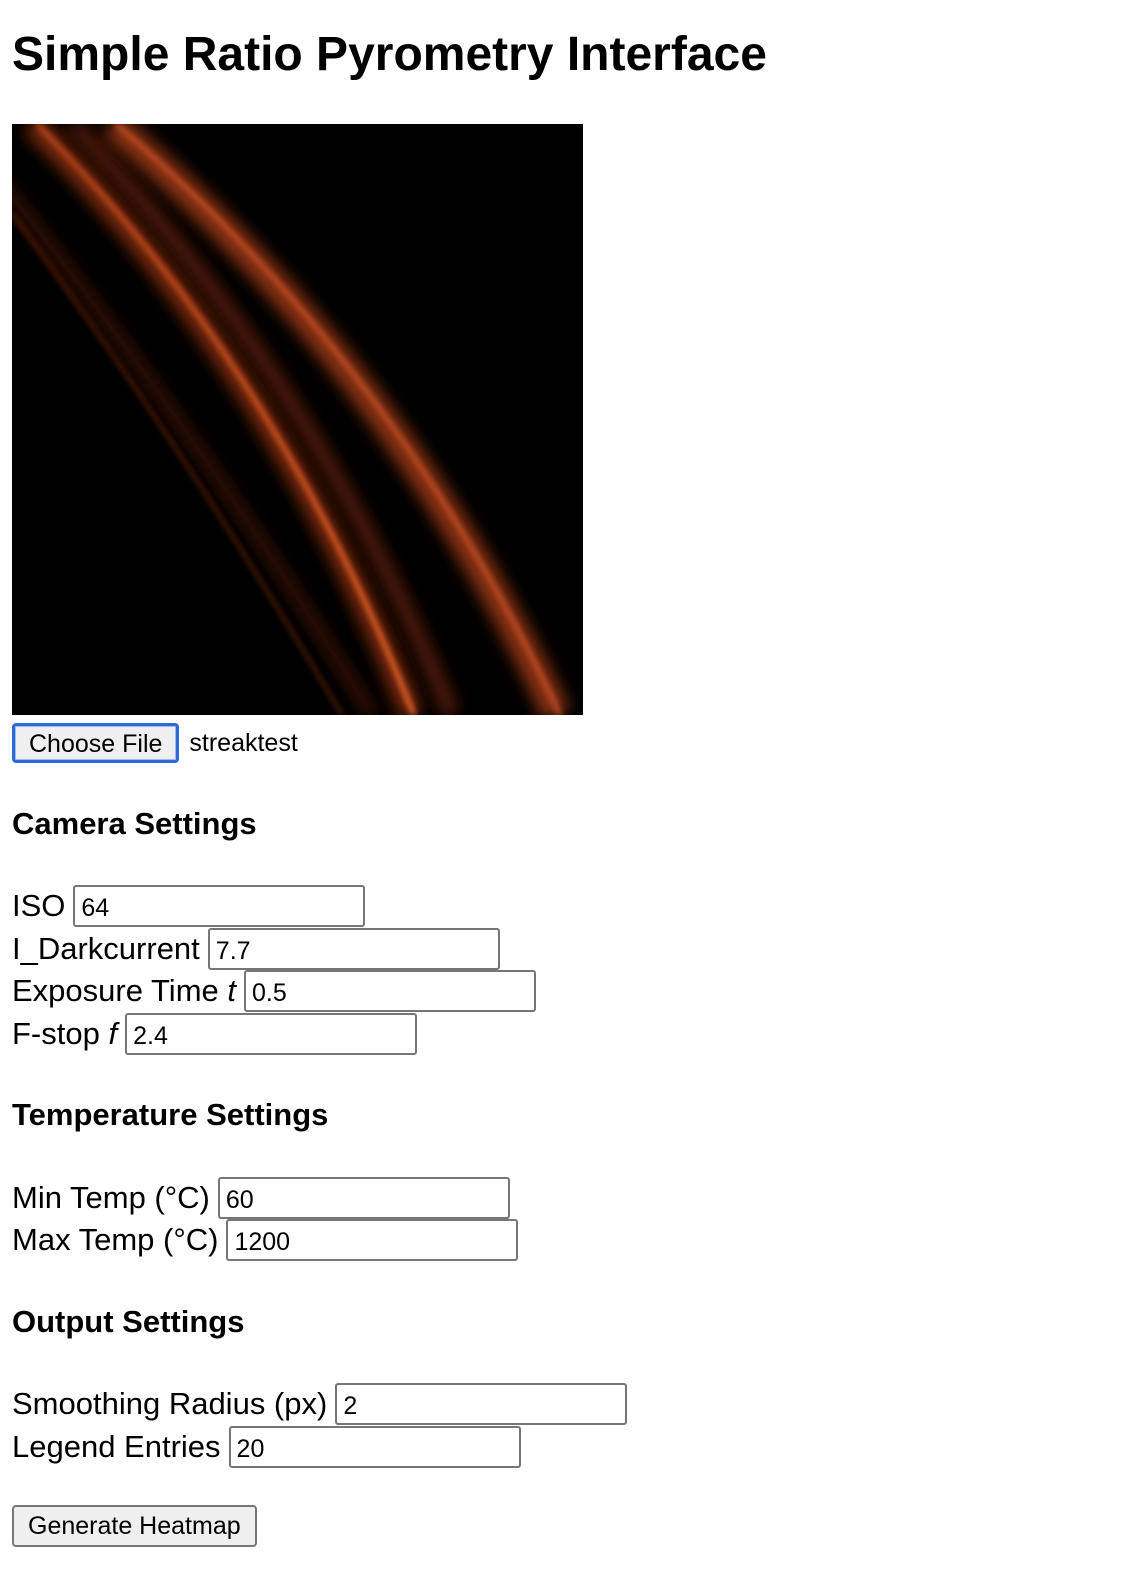  I want to click on smoothing-row: Smoothing Radius (px), so click(320, 1404).